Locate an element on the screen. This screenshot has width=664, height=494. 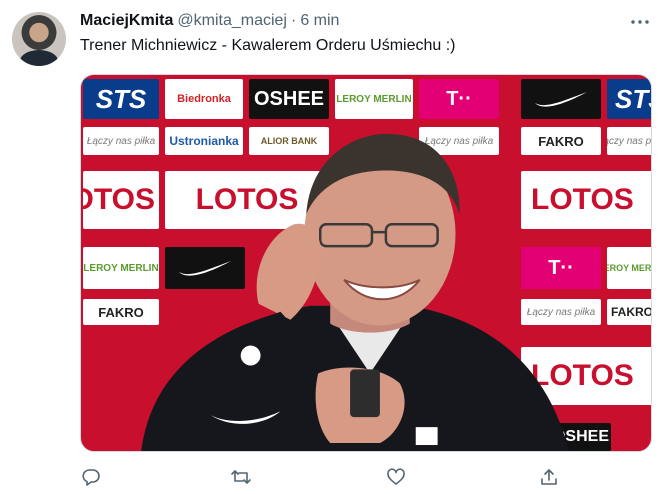
tweet-header: MaciejKmita @kmita_maciej · 6 min is located at coordinates (209, 22).